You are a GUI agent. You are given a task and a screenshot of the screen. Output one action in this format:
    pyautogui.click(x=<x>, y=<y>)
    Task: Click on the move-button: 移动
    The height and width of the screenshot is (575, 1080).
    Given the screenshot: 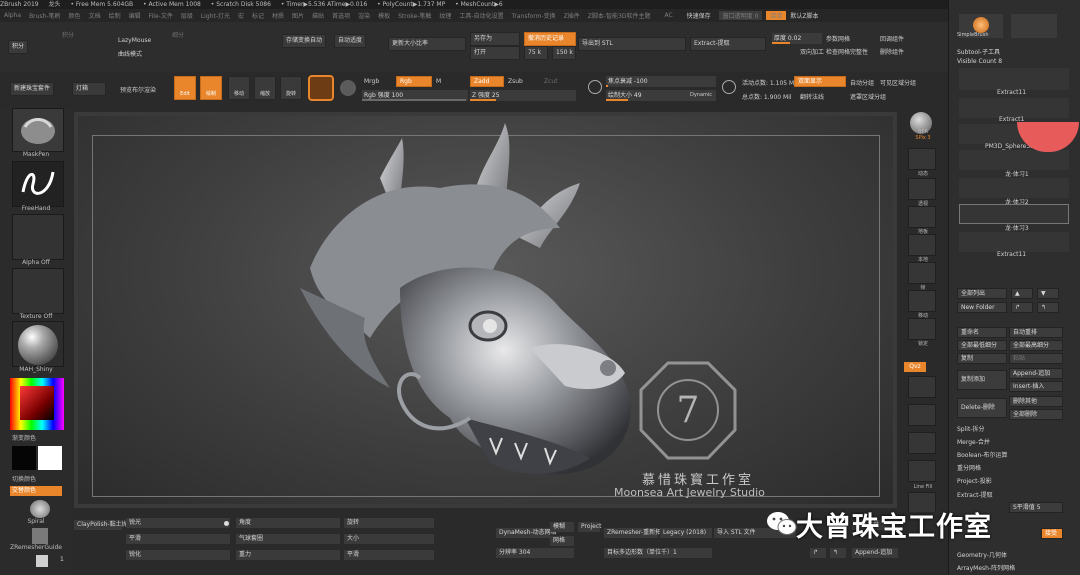 What is the action you would take?
    pyautogui.click(x=239, y=88)
    